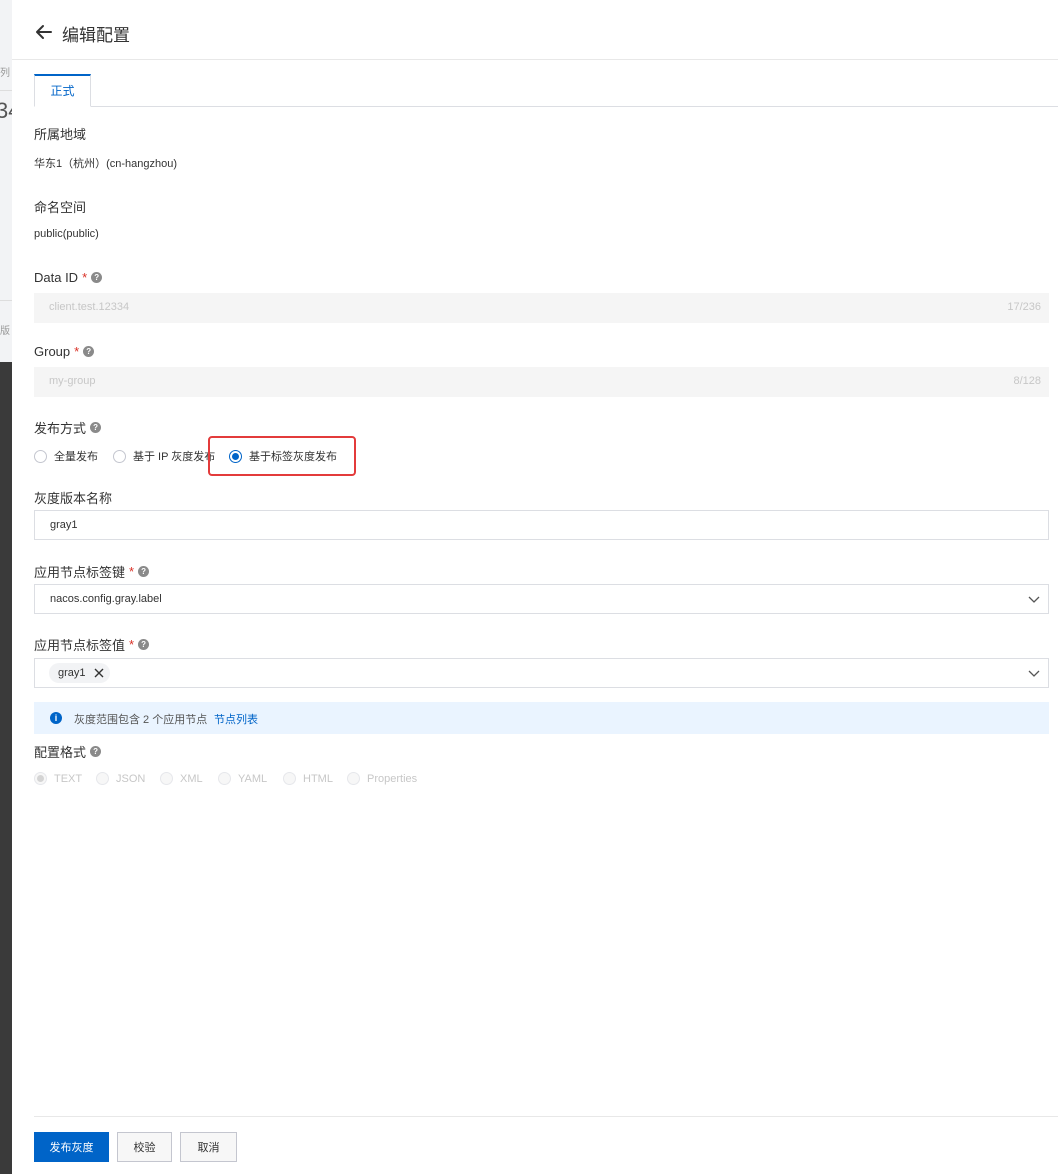 This screenshot has width=1058, height=1174. I want to click on group-label-text: Group, so click(52, 351).